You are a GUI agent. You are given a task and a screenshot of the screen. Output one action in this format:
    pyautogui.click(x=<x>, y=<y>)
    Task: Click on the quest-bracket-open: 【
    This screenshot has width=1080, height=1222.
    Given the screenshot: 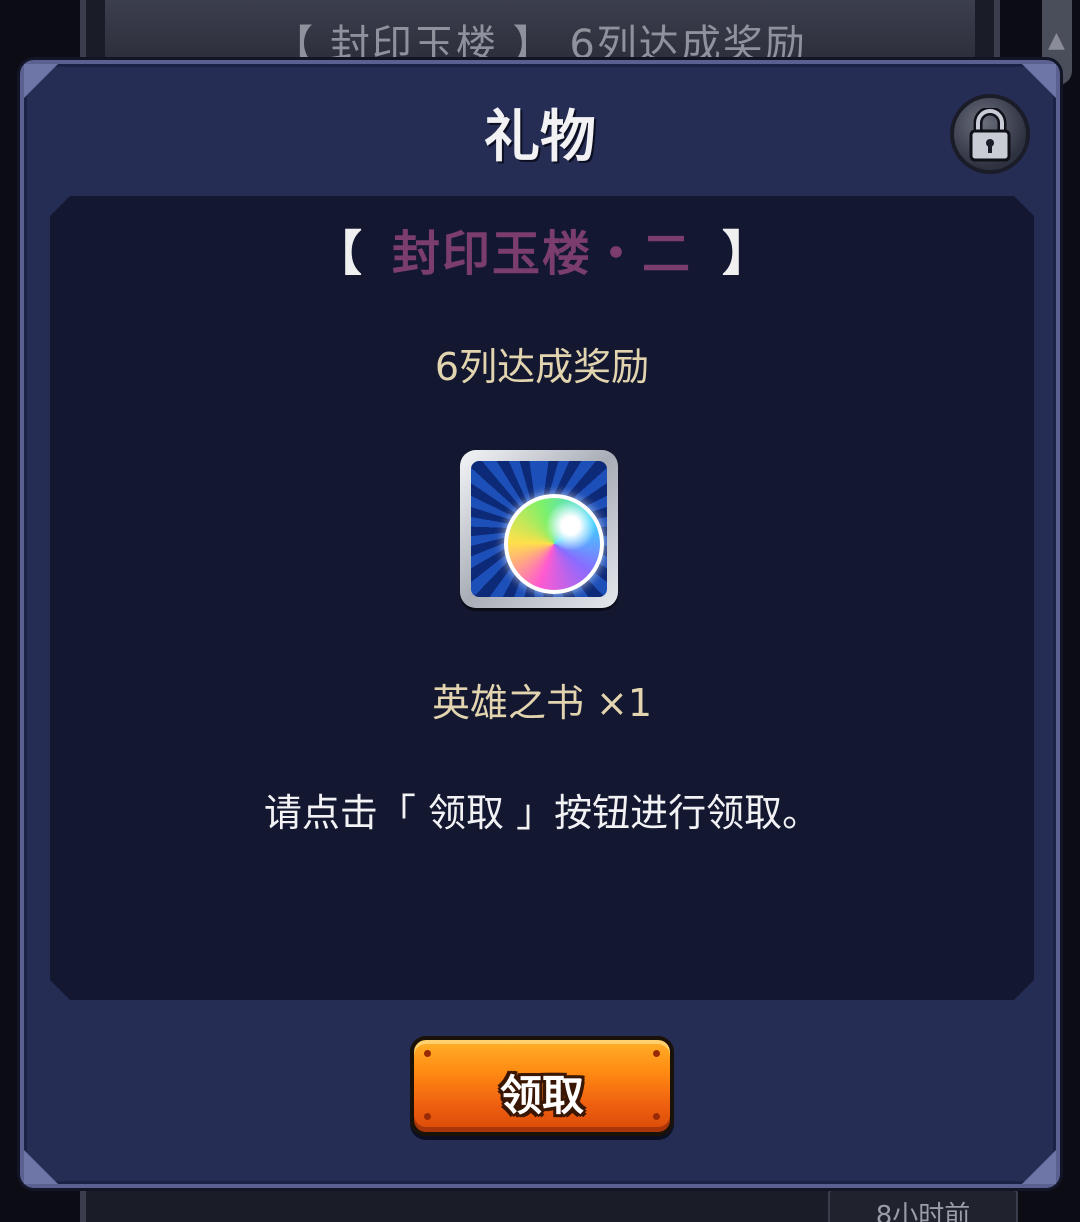 What is the action you would take?
    pyautogui.click(x=337, y=254)
    